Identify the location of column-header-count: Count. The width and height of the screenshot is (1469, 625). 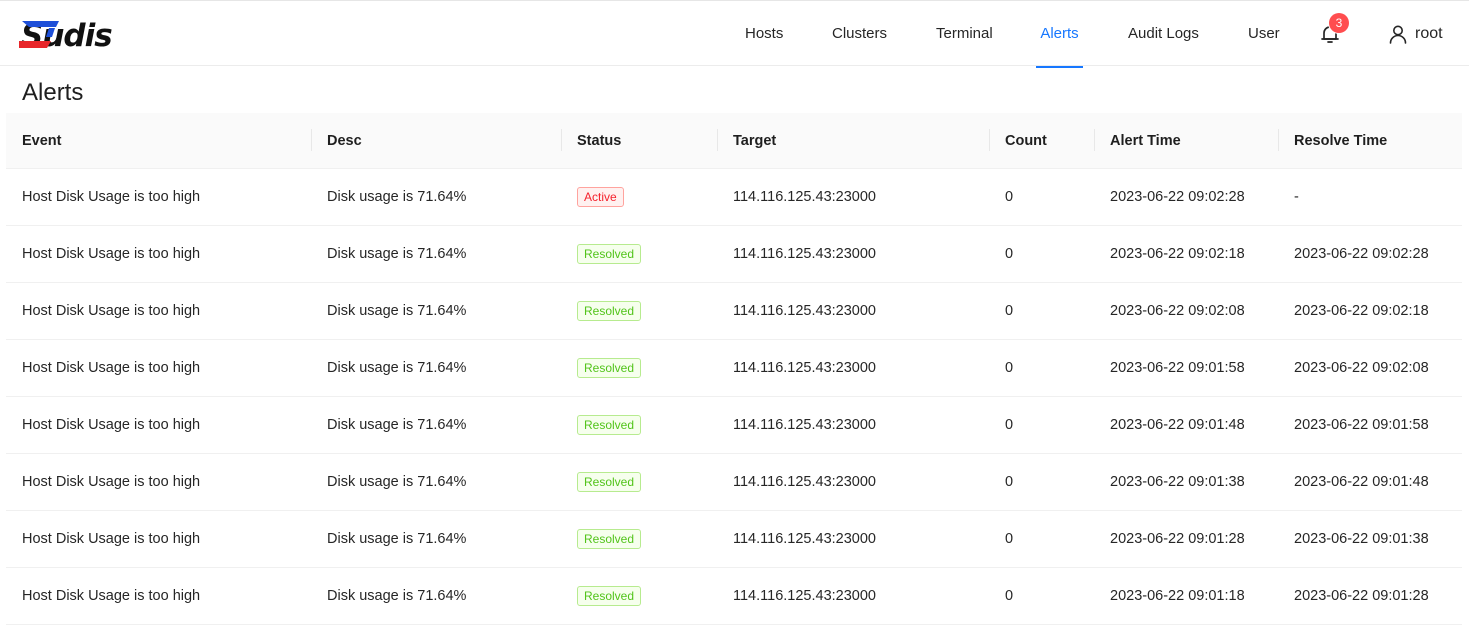
(1041, 141).